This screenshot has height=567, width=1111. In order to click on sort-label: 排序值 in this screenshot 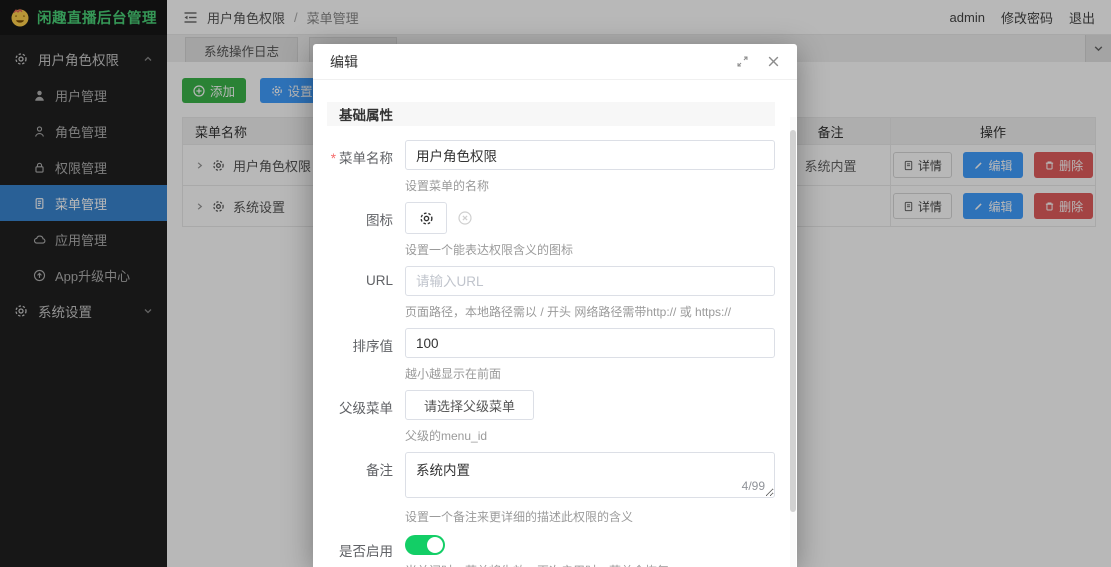, I will do `click(373, 346)`.